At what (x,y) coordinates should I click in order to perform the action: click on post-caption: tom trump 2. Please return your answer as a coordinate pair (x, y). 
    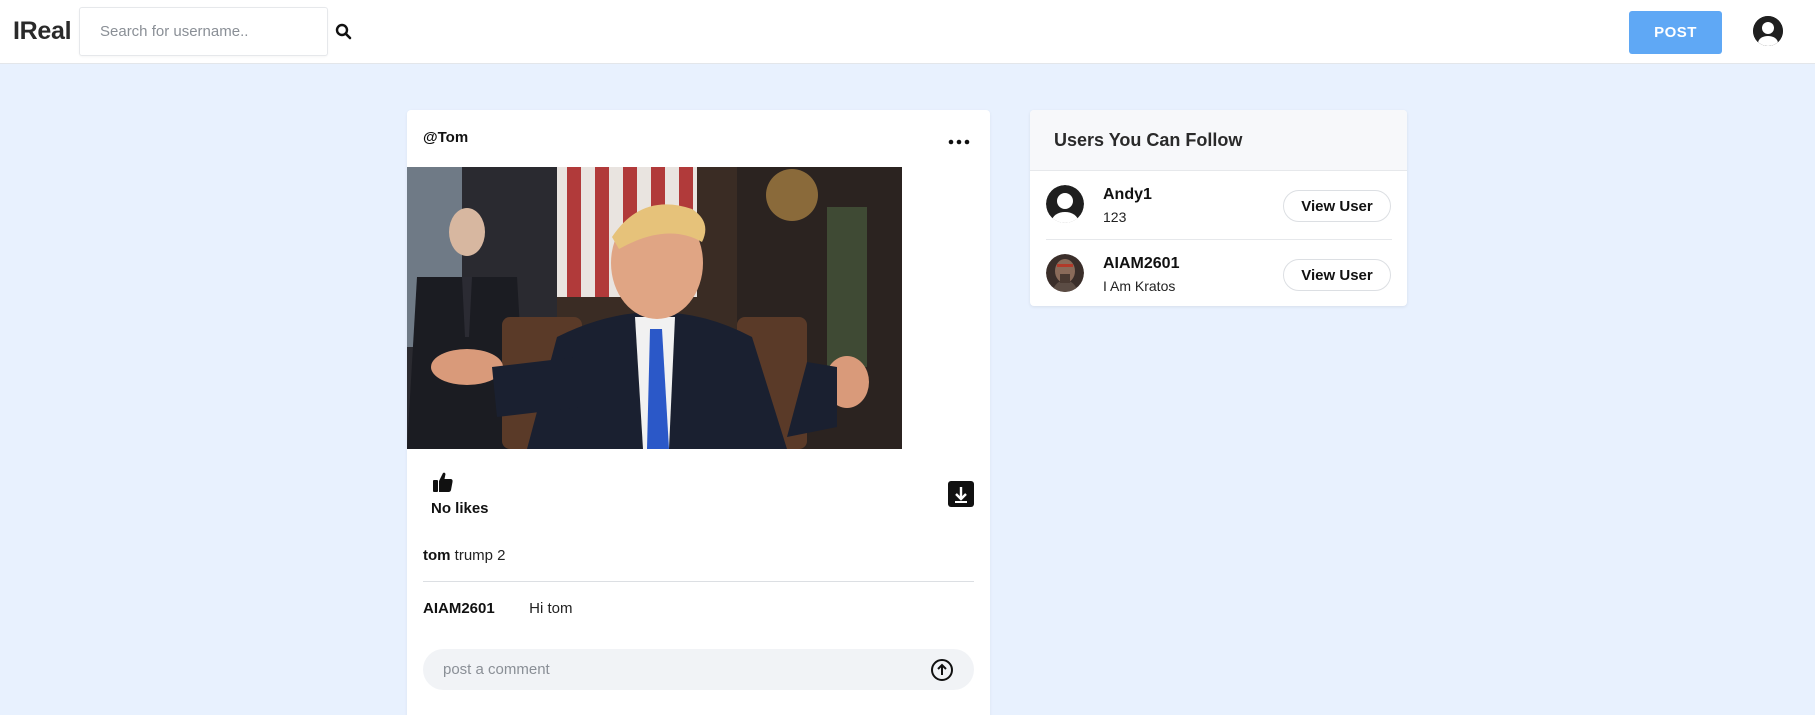
    Looking at the image, I should click on (464, 555).